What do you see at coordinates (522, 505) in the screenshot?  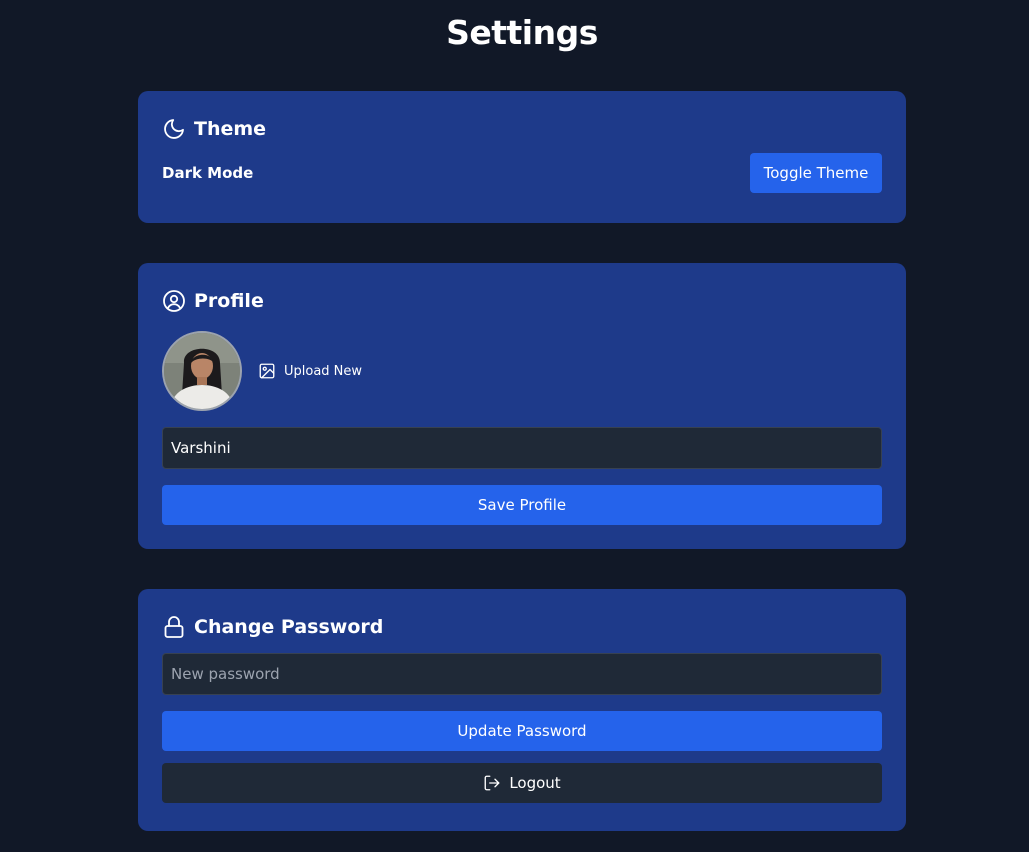 I see `save-profile-button: Save Profile` at bounding box center [522, 505].